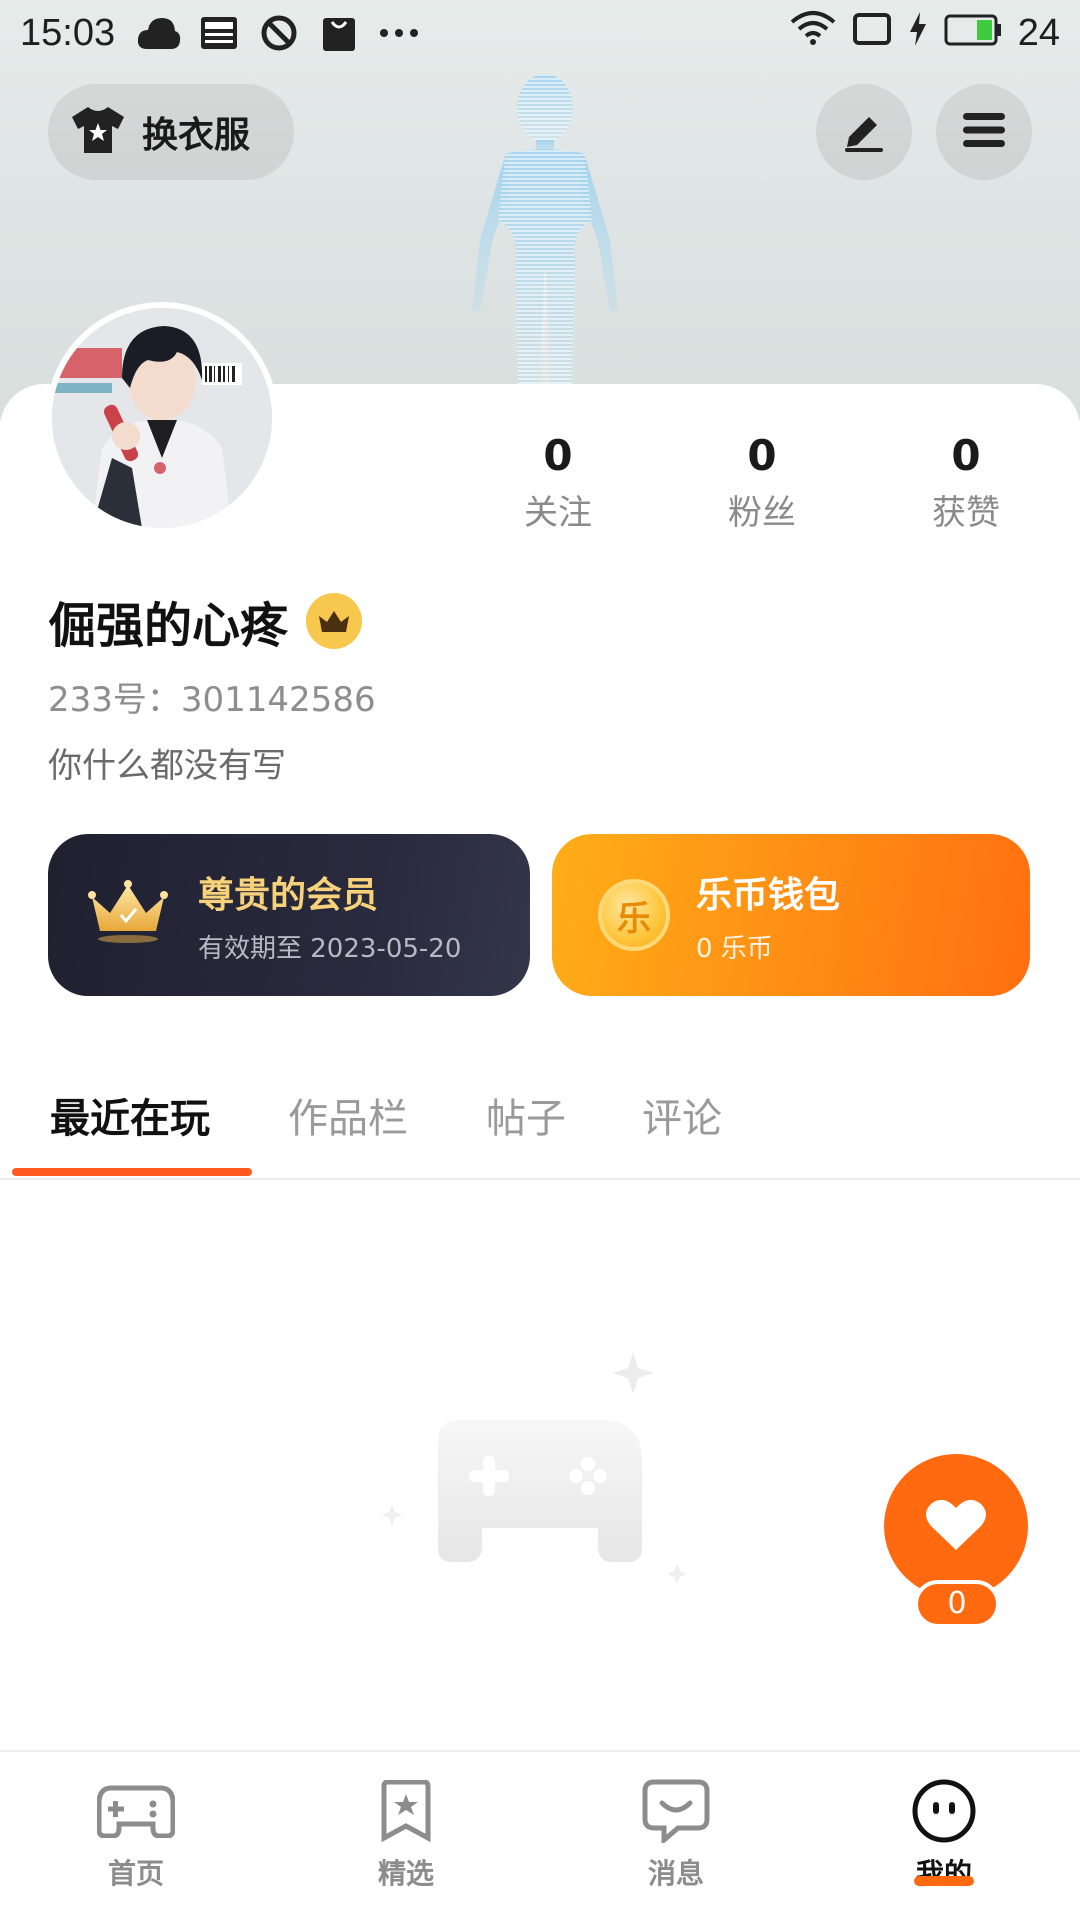 This screenshot has height=1920, width=1080. Describe the element at coordinates (128, 915) in the screenshot. I see `gold-crown-icon` at that location.